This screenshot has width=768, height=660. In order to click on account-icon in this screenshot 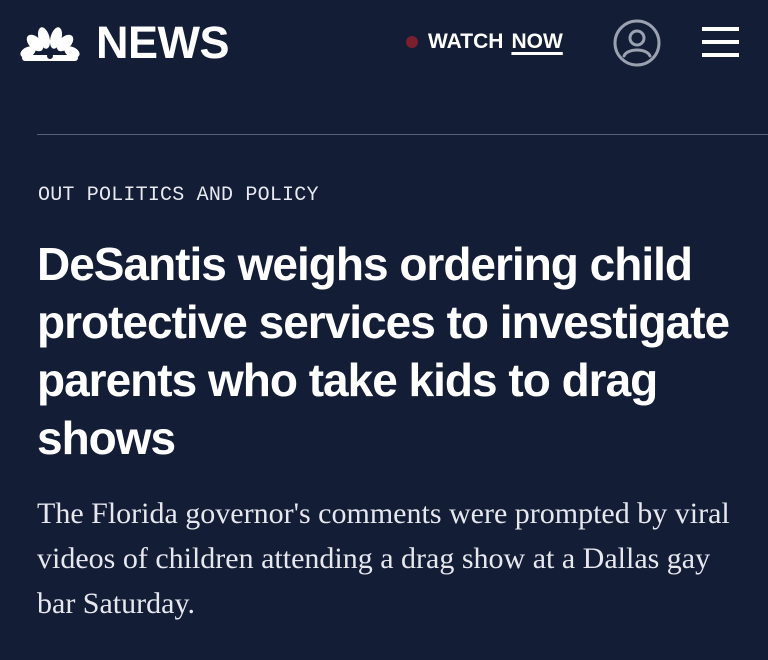, I will do `click(637, 43)`.